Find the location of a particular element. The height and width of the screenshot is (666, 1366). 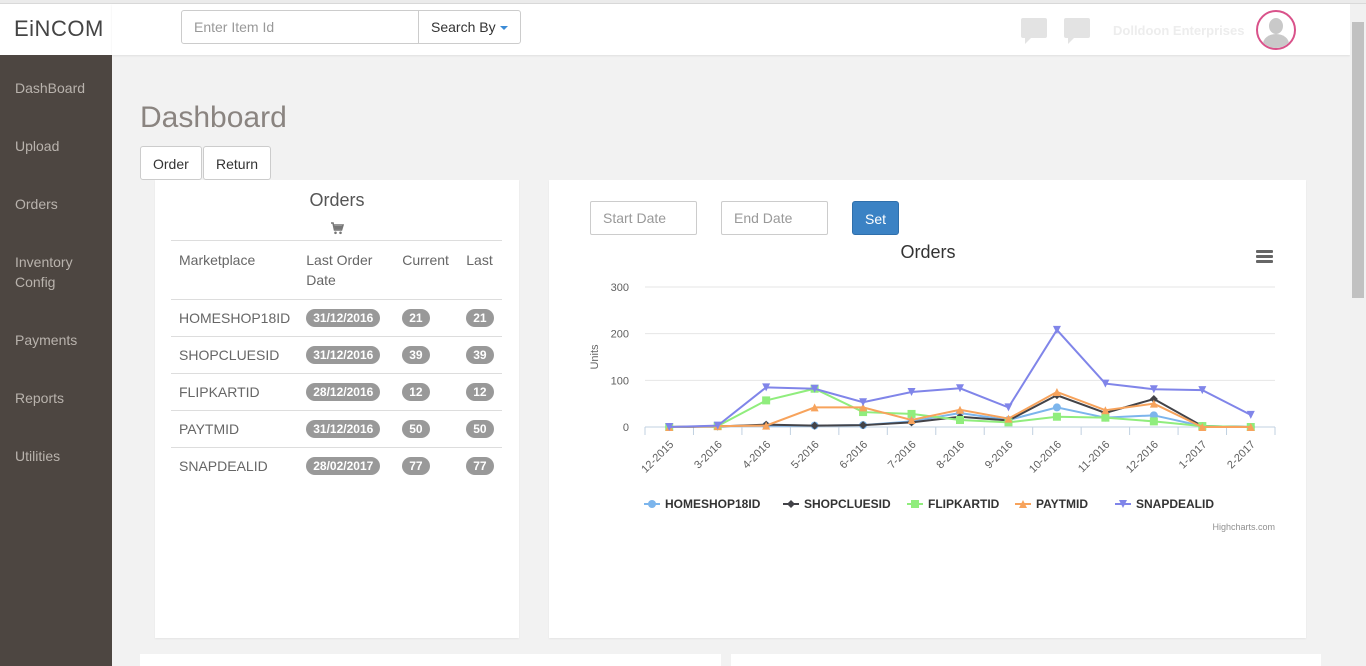

last-count-badge: 12 is located at coordinates (480, 392).